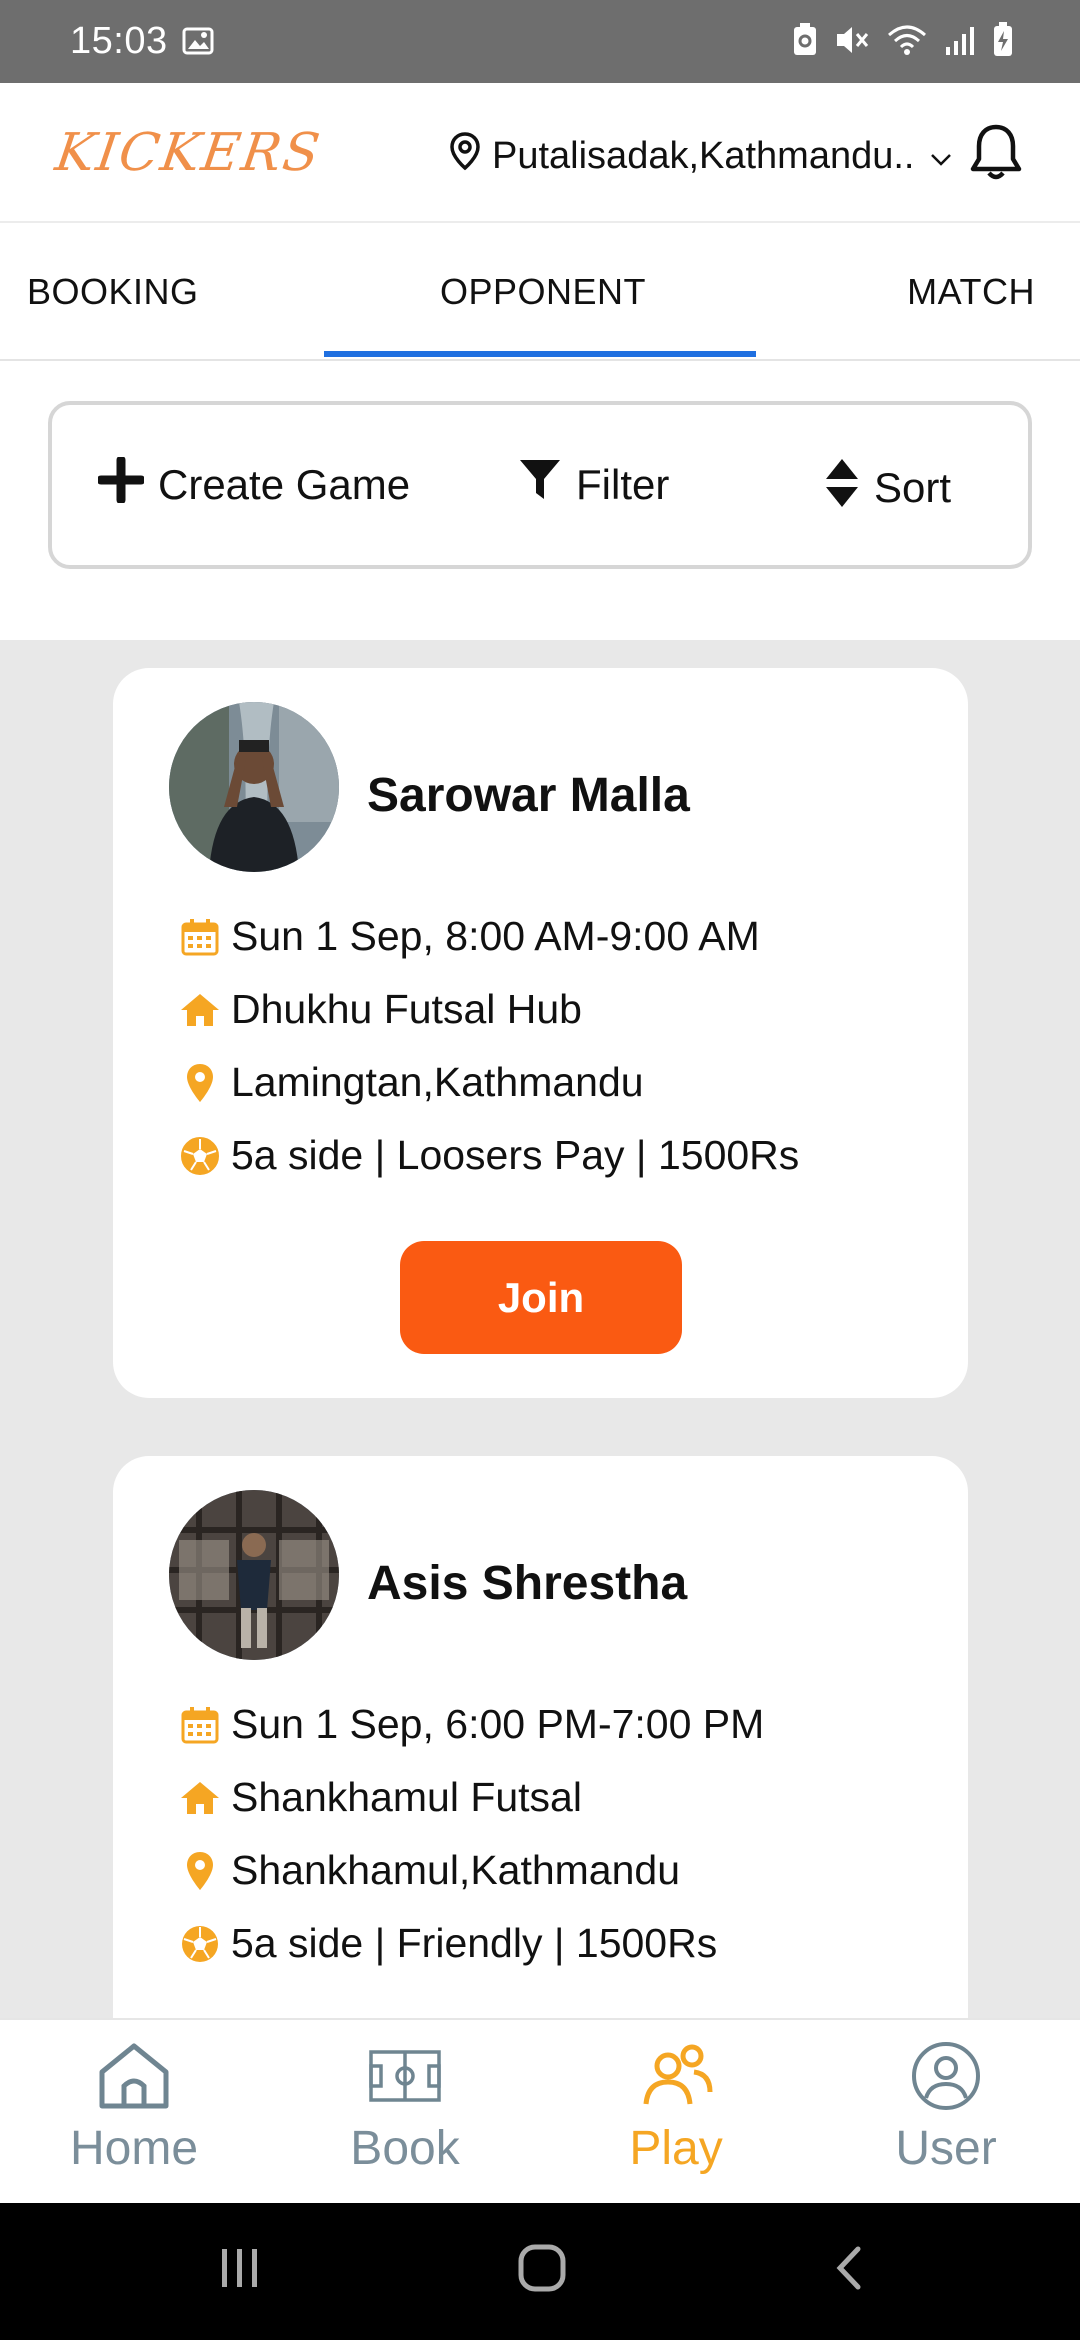  I want to click on home-button-icon, so click(542, 2270).